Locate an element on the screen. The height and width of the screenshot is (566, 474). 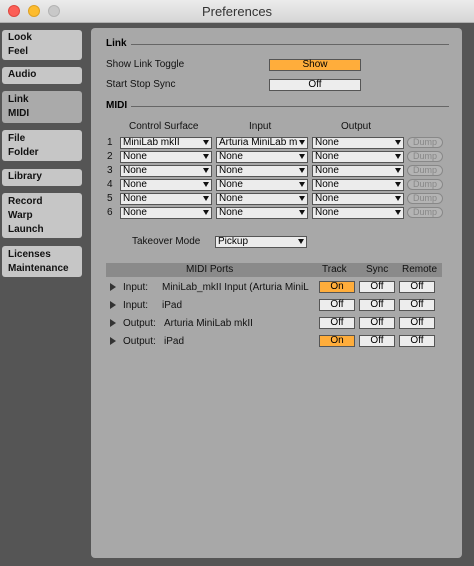
select-value: Pickup is located at coordinates (233, 242).